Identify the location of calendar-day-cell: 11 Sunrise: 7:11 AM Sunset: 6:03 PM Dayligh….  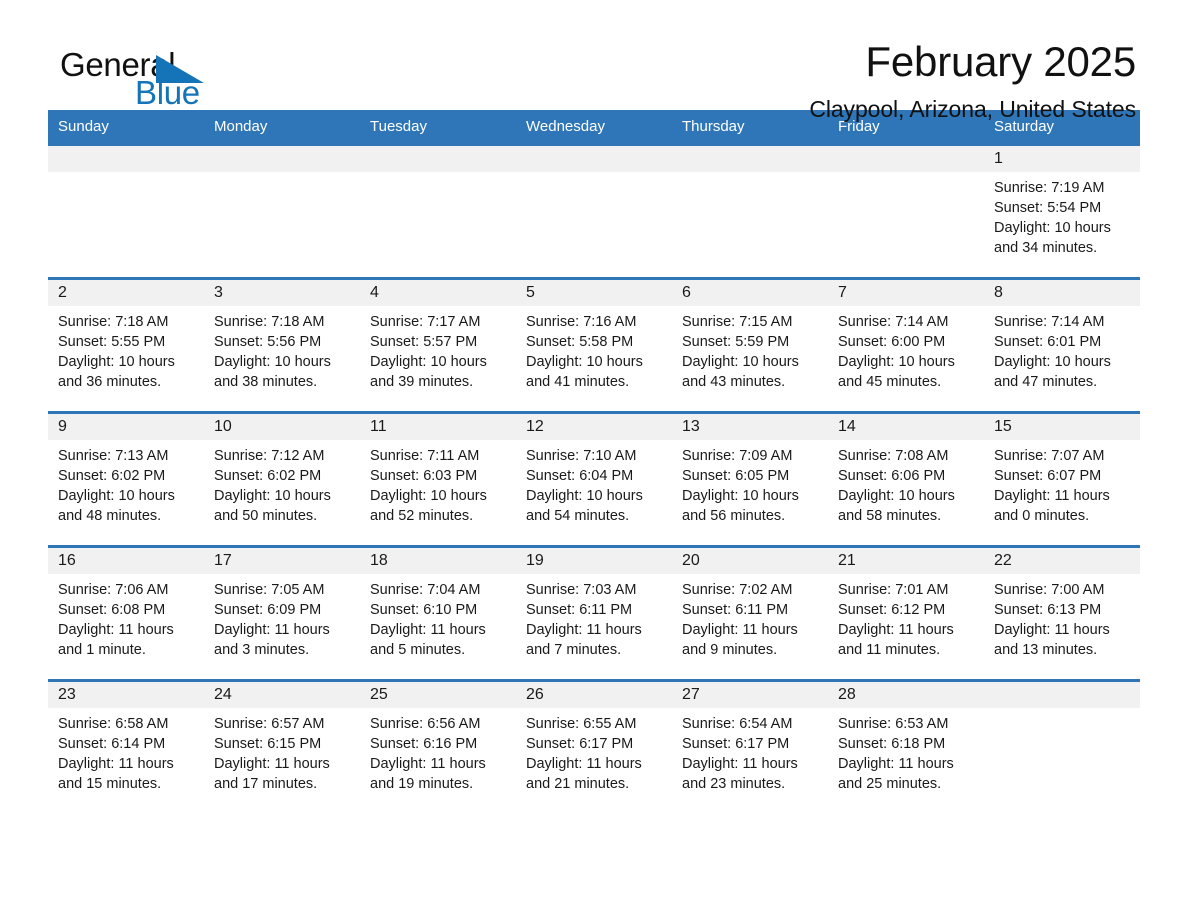
(438, 478).